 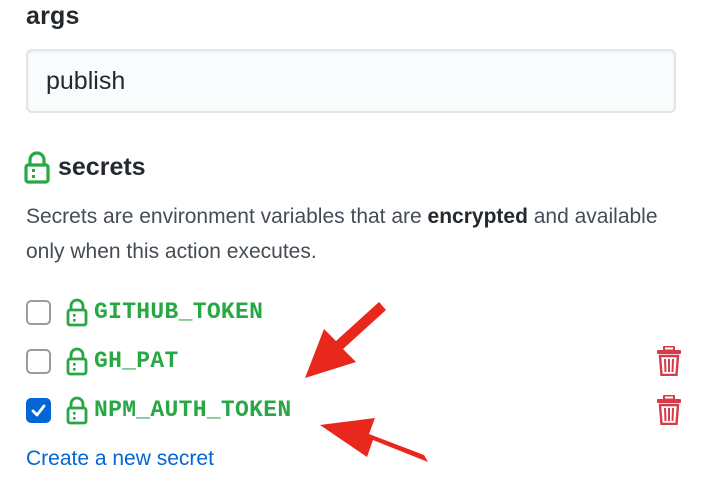 I want to click on secret-row-gh-pat: GH_PAT, so click(x=353, y=361).